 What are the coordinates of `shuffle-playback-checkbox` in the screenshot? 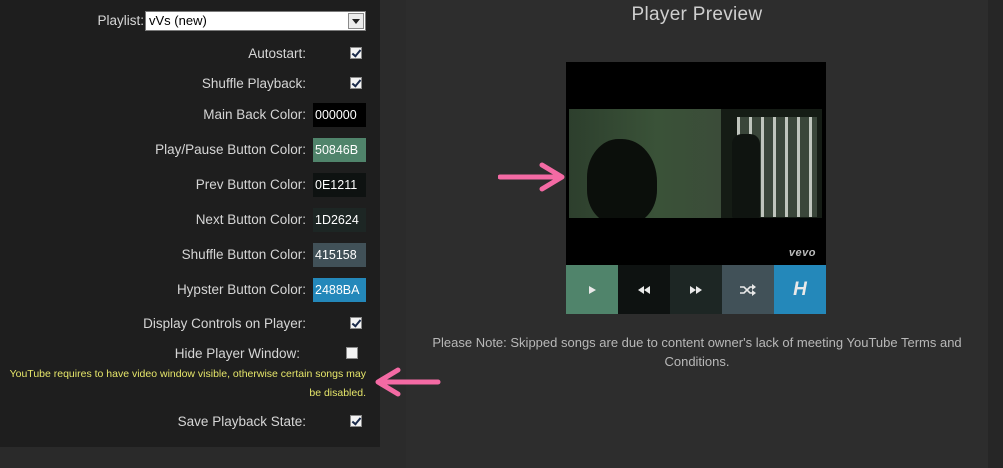 It's located at (356, 83).